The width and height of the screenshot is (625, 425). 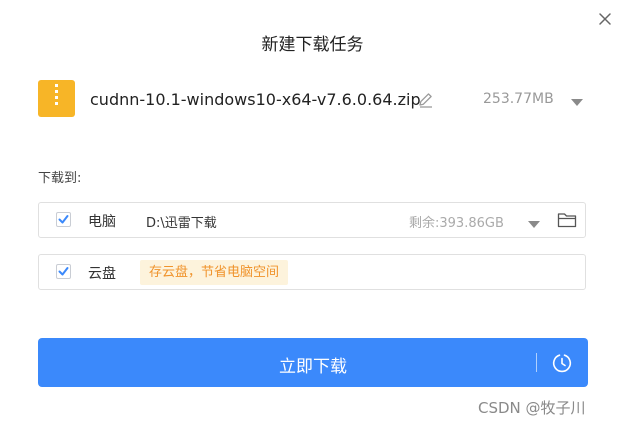 What do you see at coordinates (181, 221) in the screenshot?
I see `save-path: D:\迅雷下载` at bounding box center [181, 221].